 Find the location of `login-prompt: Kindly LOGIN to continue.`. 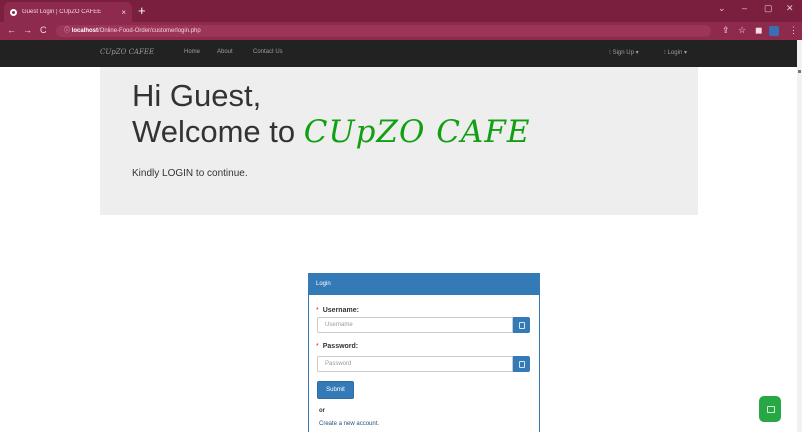

login-prompt: Kindly LOGIN to continue. is located at coordinates (190, 173).